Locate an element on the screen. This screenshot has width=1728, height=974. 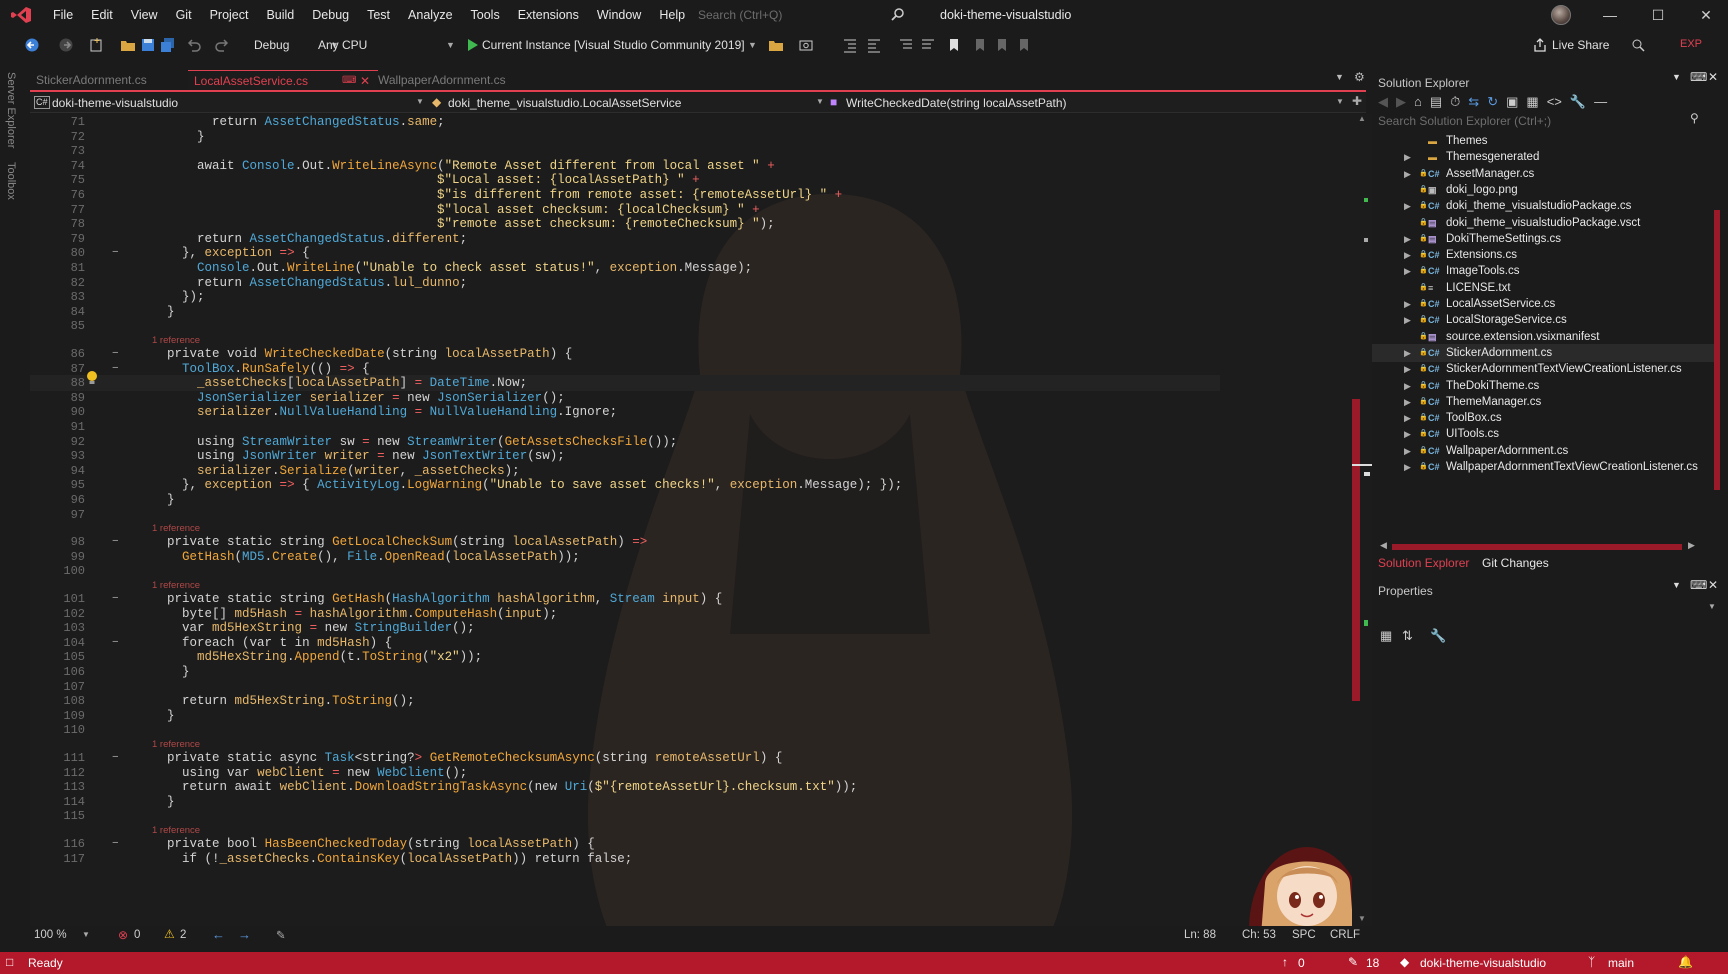
solution-item: ▶ 🔒 C# Extensions.cs is located at coordinates (1544, 255).